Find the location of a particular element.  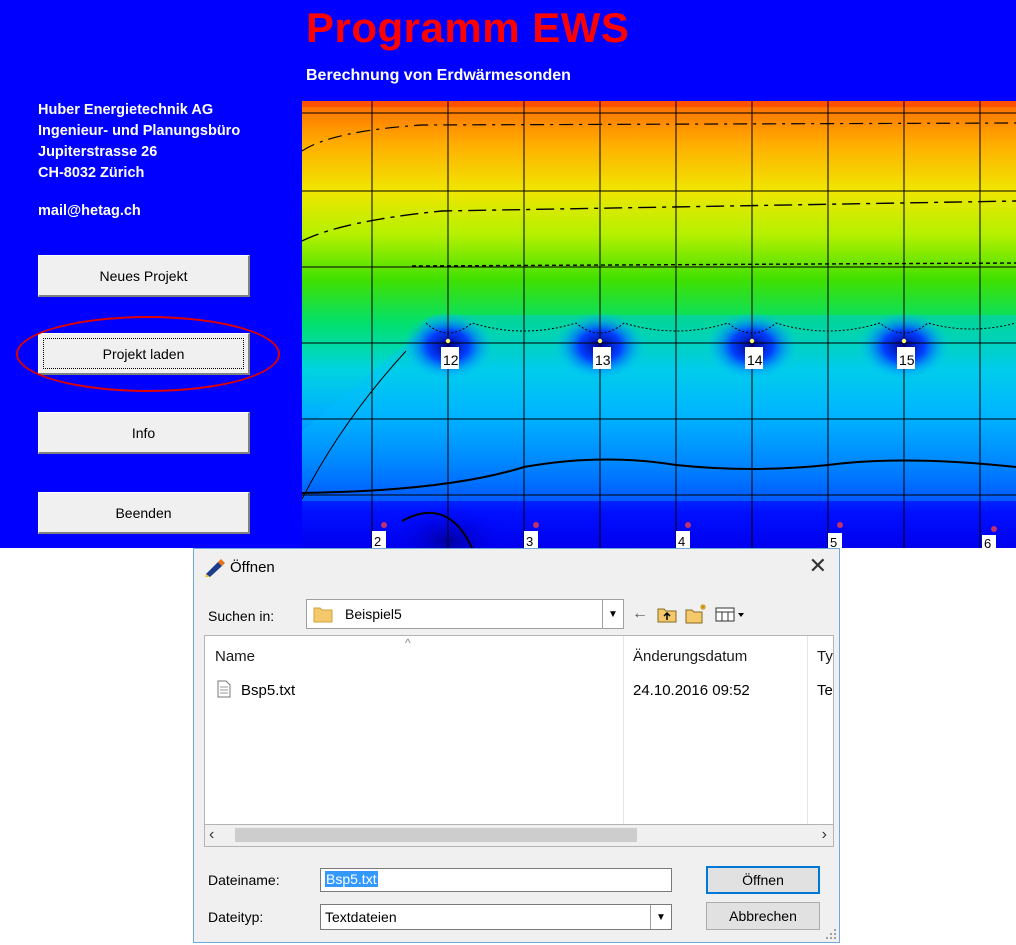

sort-caret-icon: ^ is located at coordinates (408, 643).